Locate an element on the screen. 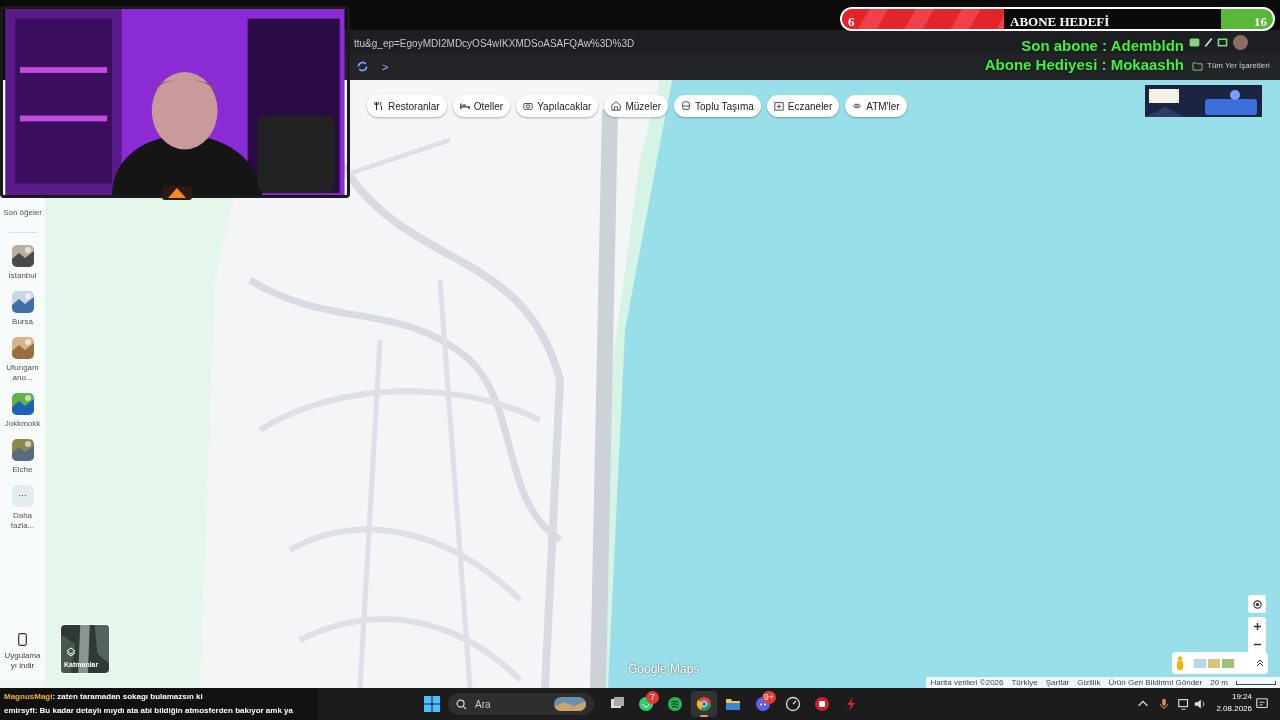  taskbar-app-button is located at coordinates (704, 704).